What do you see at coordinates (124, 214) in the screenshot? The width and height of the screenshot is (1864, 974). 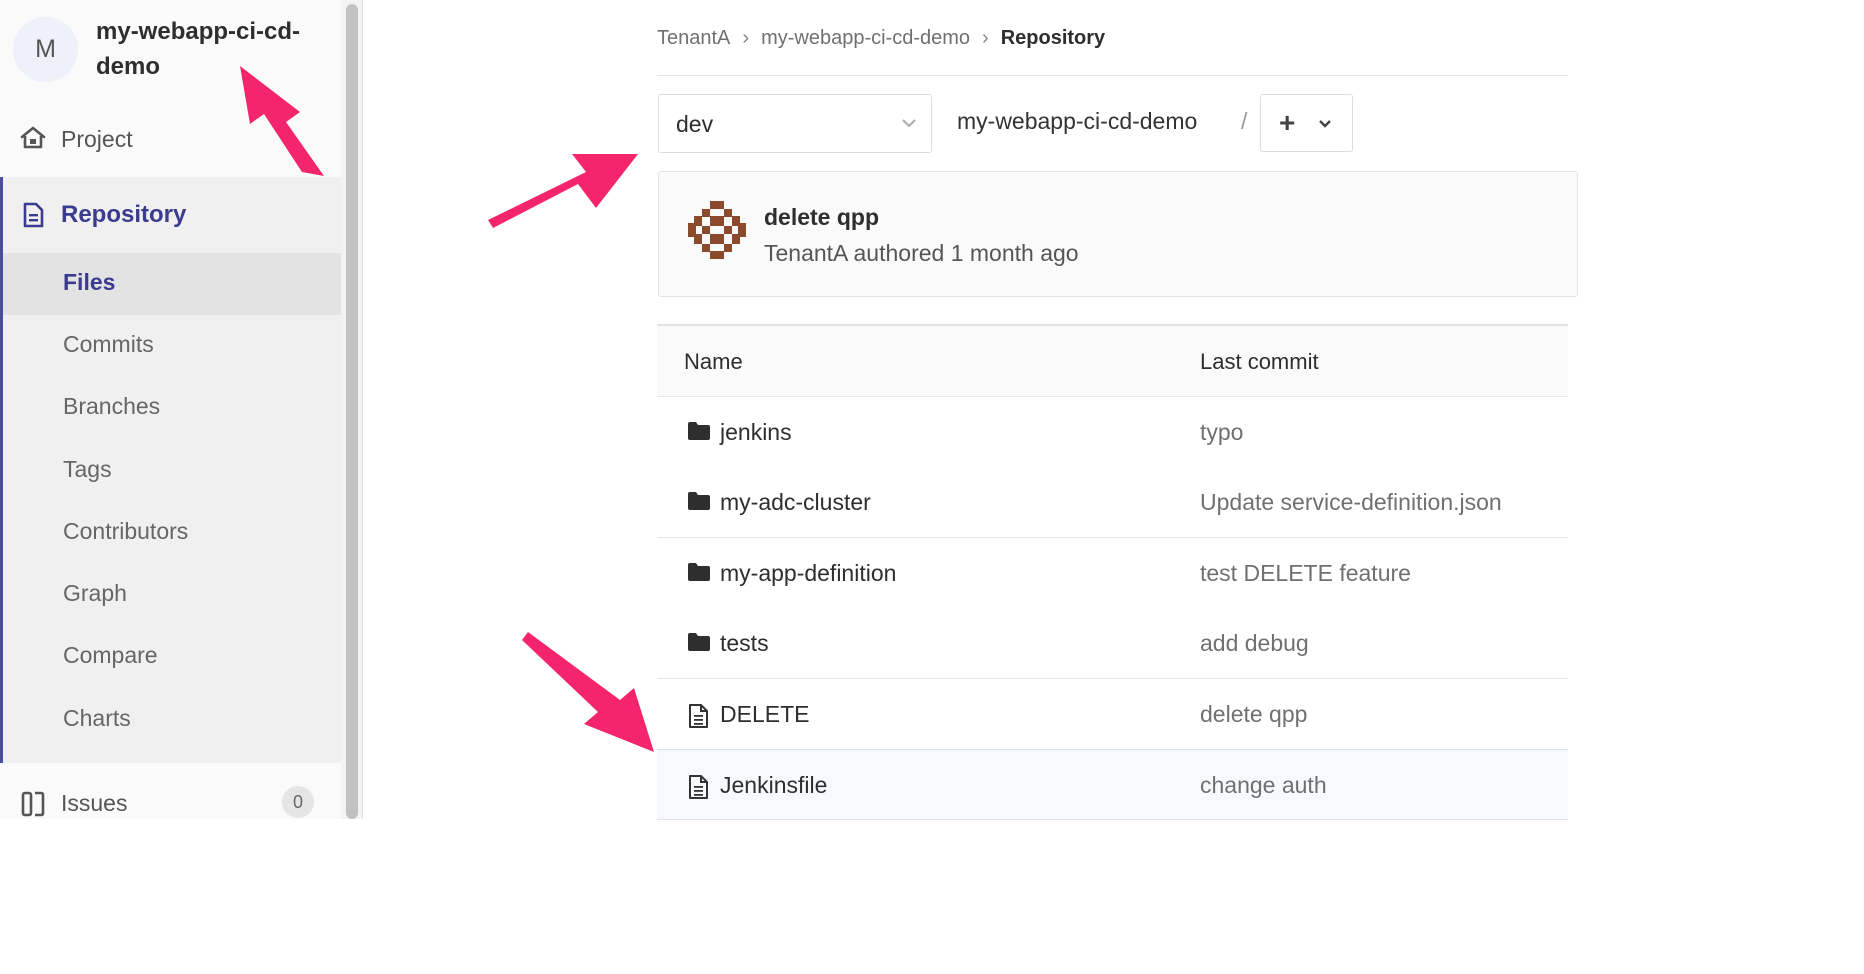 I see `sidebar-item-label: Repository` at bounding box center [124, 214].